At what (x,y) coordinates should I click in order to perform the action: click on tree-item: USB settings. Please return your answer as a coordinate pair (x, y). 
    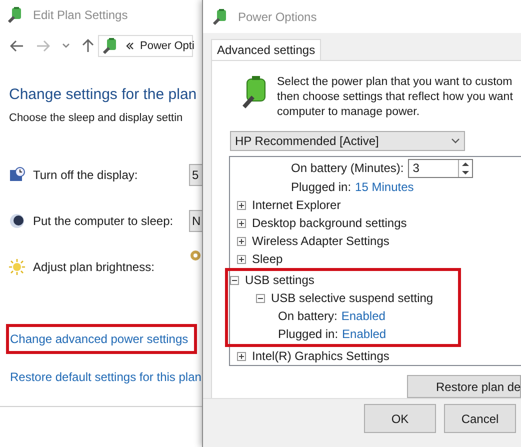
    Looking at the image, I should click on (279, 280).